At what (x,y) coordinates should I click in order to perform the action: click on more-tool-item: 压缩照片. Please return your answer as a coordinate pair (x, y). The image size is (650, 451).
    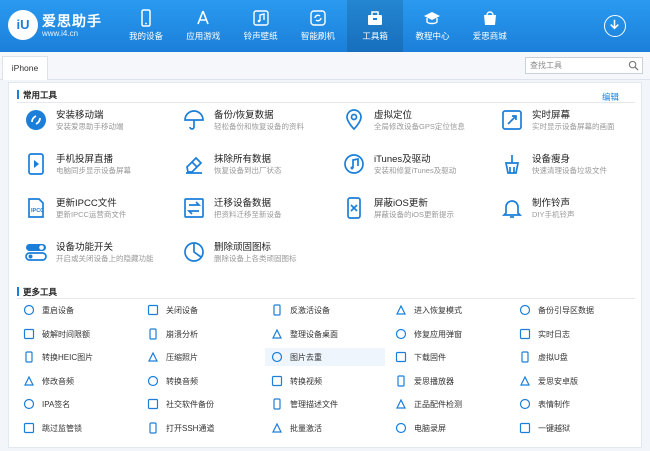
    Looking at the image, I should click on (201, 357).